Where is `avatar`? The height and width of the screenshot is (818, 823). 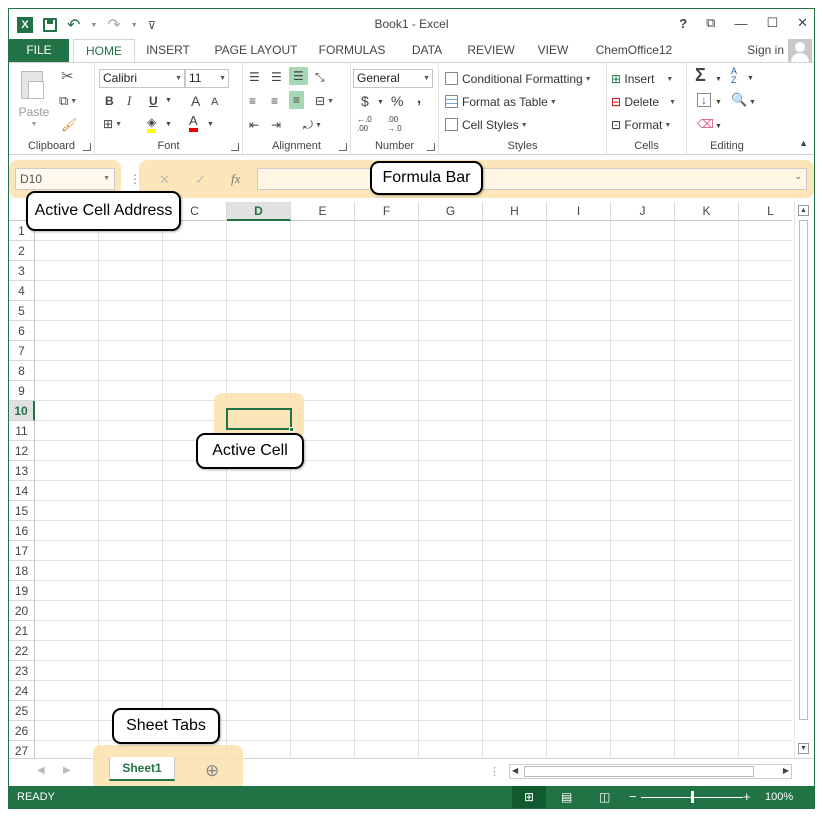
avatar is located at coordinates (800, 51).